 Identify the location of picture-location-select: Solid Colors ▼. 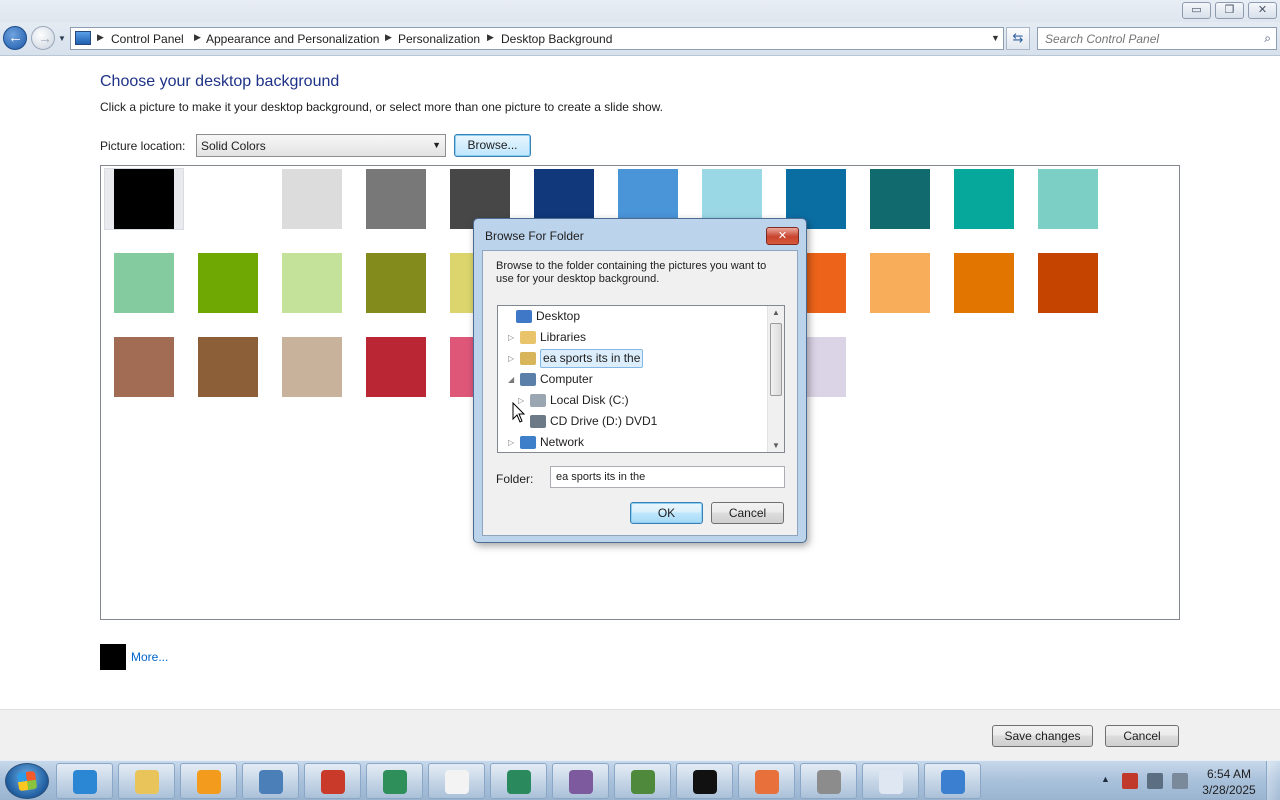
(321, 145).